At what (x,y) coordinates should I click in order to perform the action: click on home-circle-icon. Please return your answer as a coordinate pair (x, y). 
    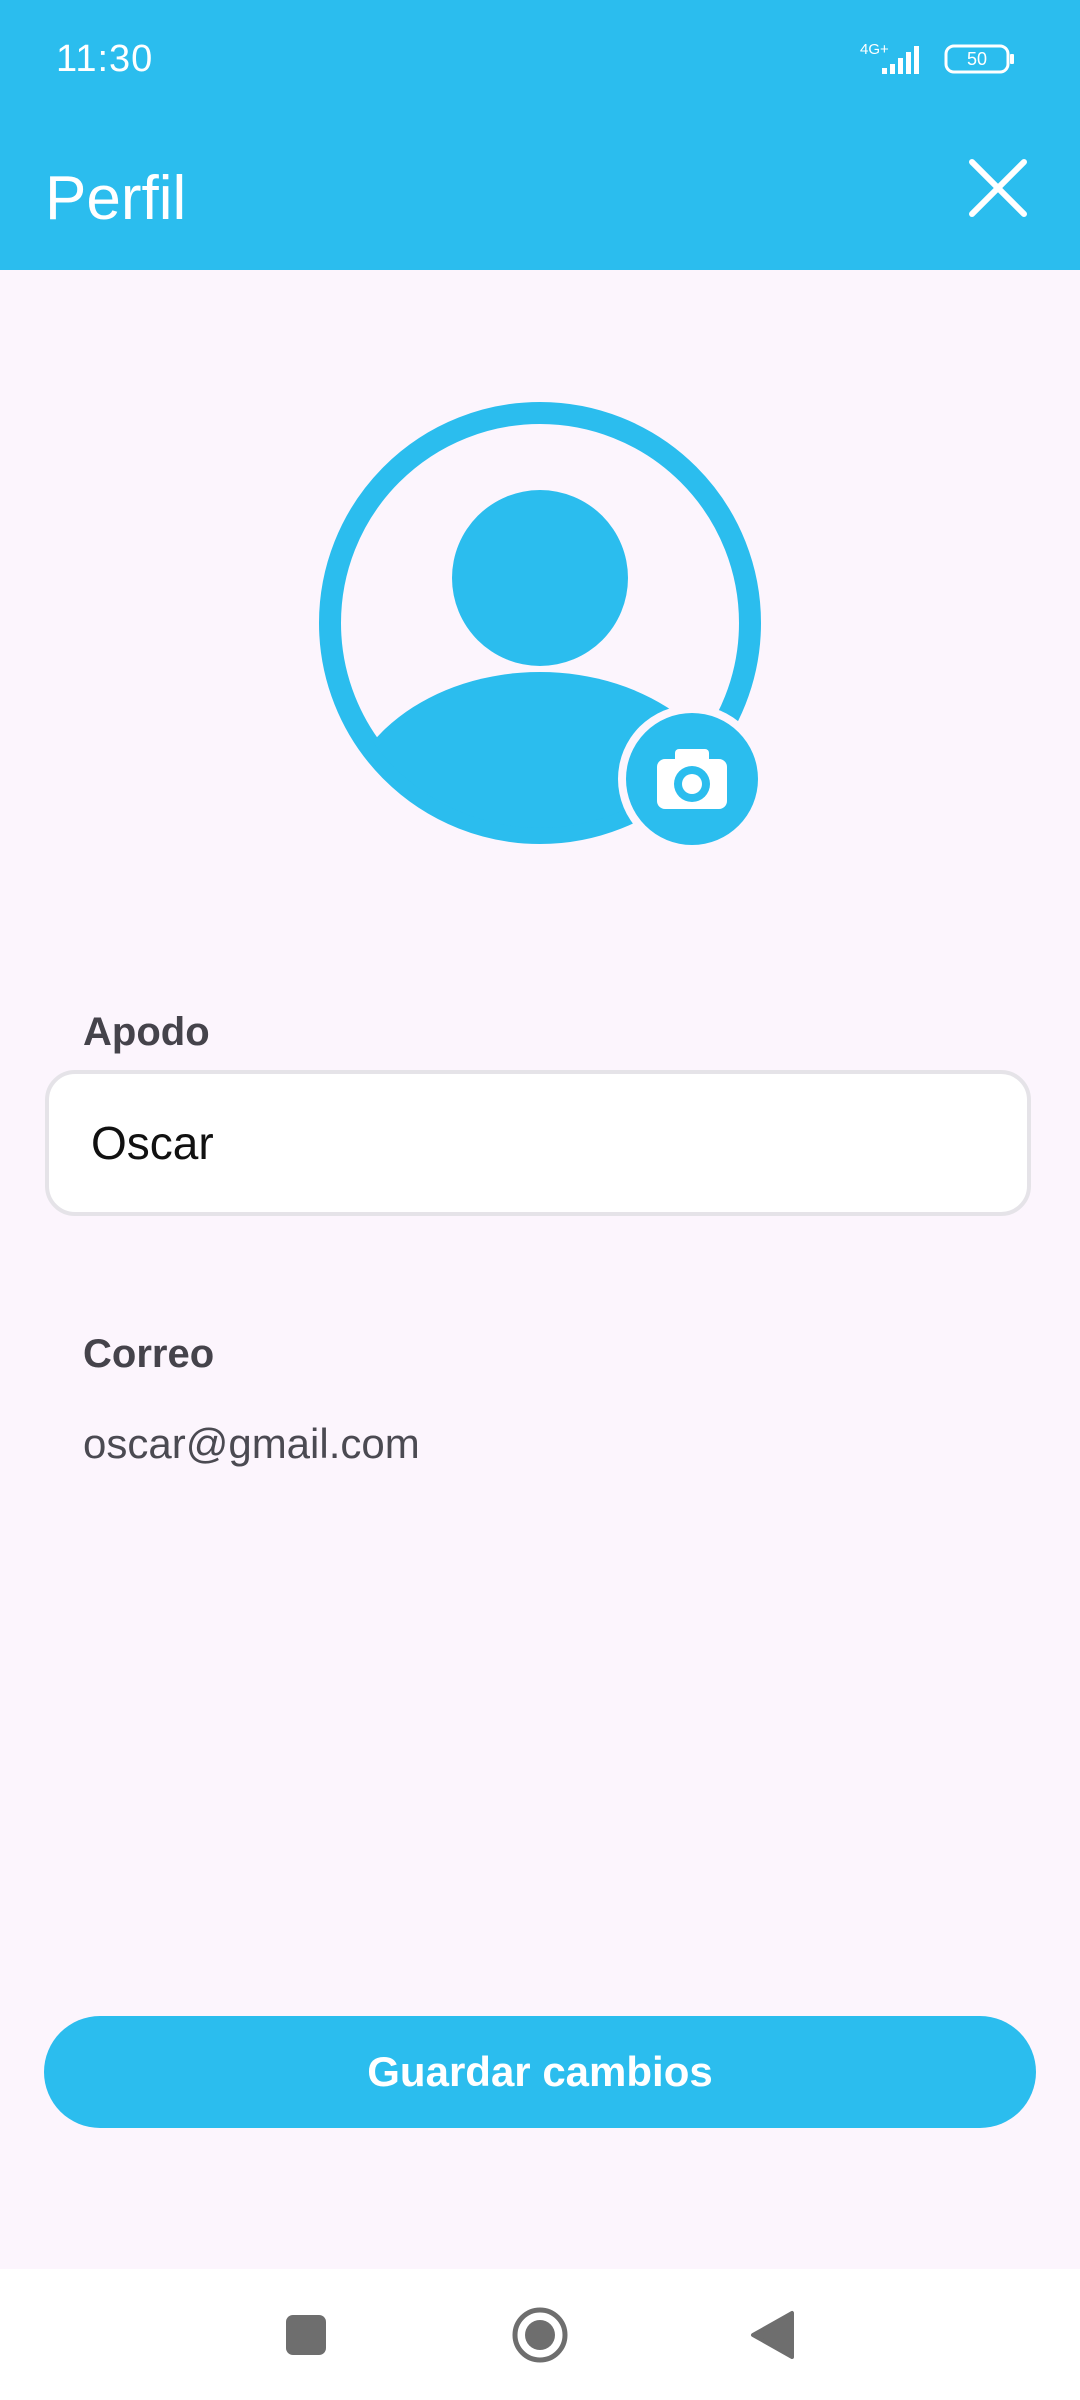
    Looking at the image, I should click on (540, 2335).